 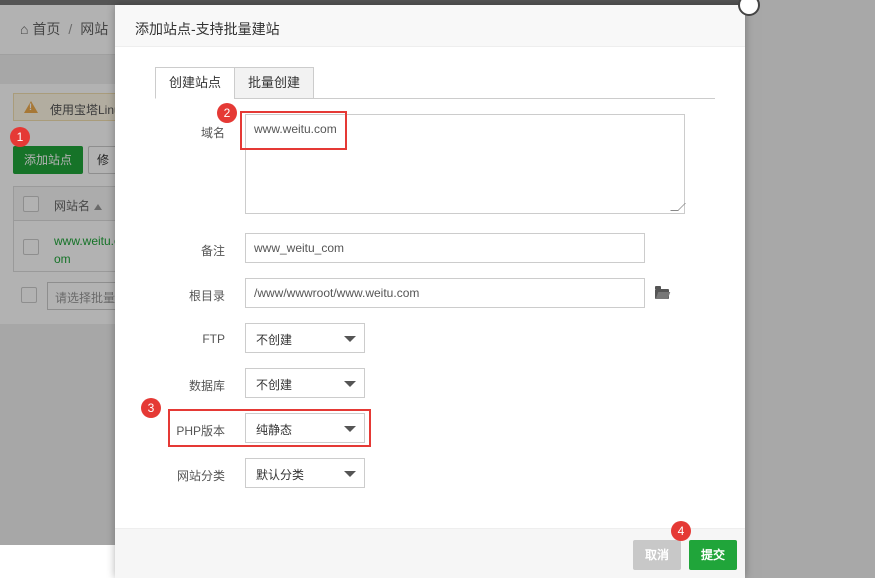 What do you see at coordinates (274, 83) in the screenshot?
I see `tab-batch-create: 批量创建` at bounding box center [274, 83].